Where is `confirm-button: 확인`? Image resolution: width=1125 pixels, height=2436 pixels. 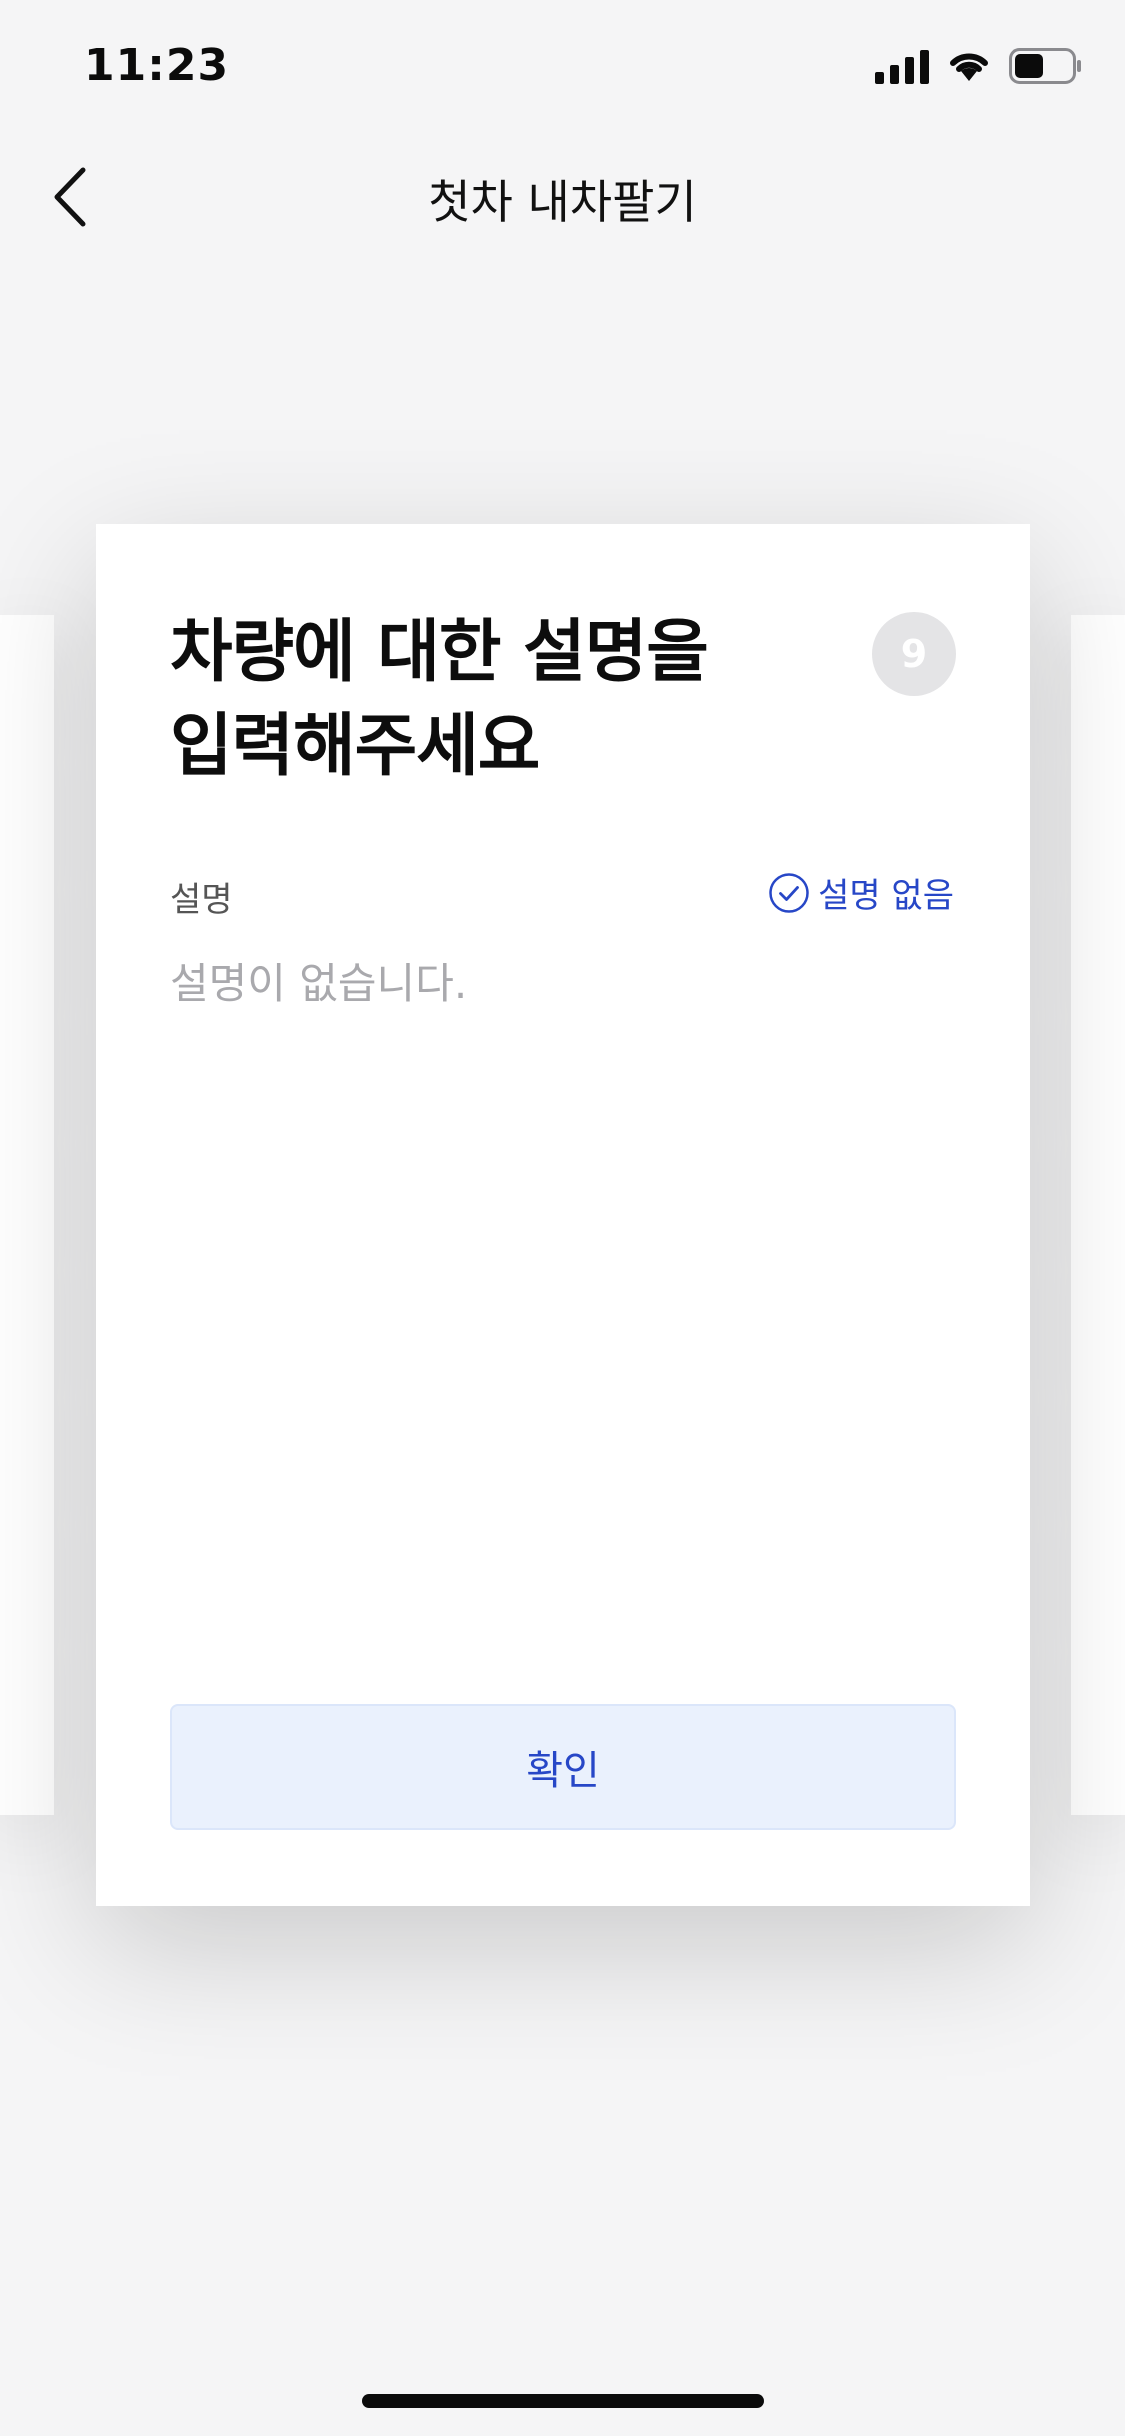
confirm-button: 확인 is located at coordinates (563, 1767).